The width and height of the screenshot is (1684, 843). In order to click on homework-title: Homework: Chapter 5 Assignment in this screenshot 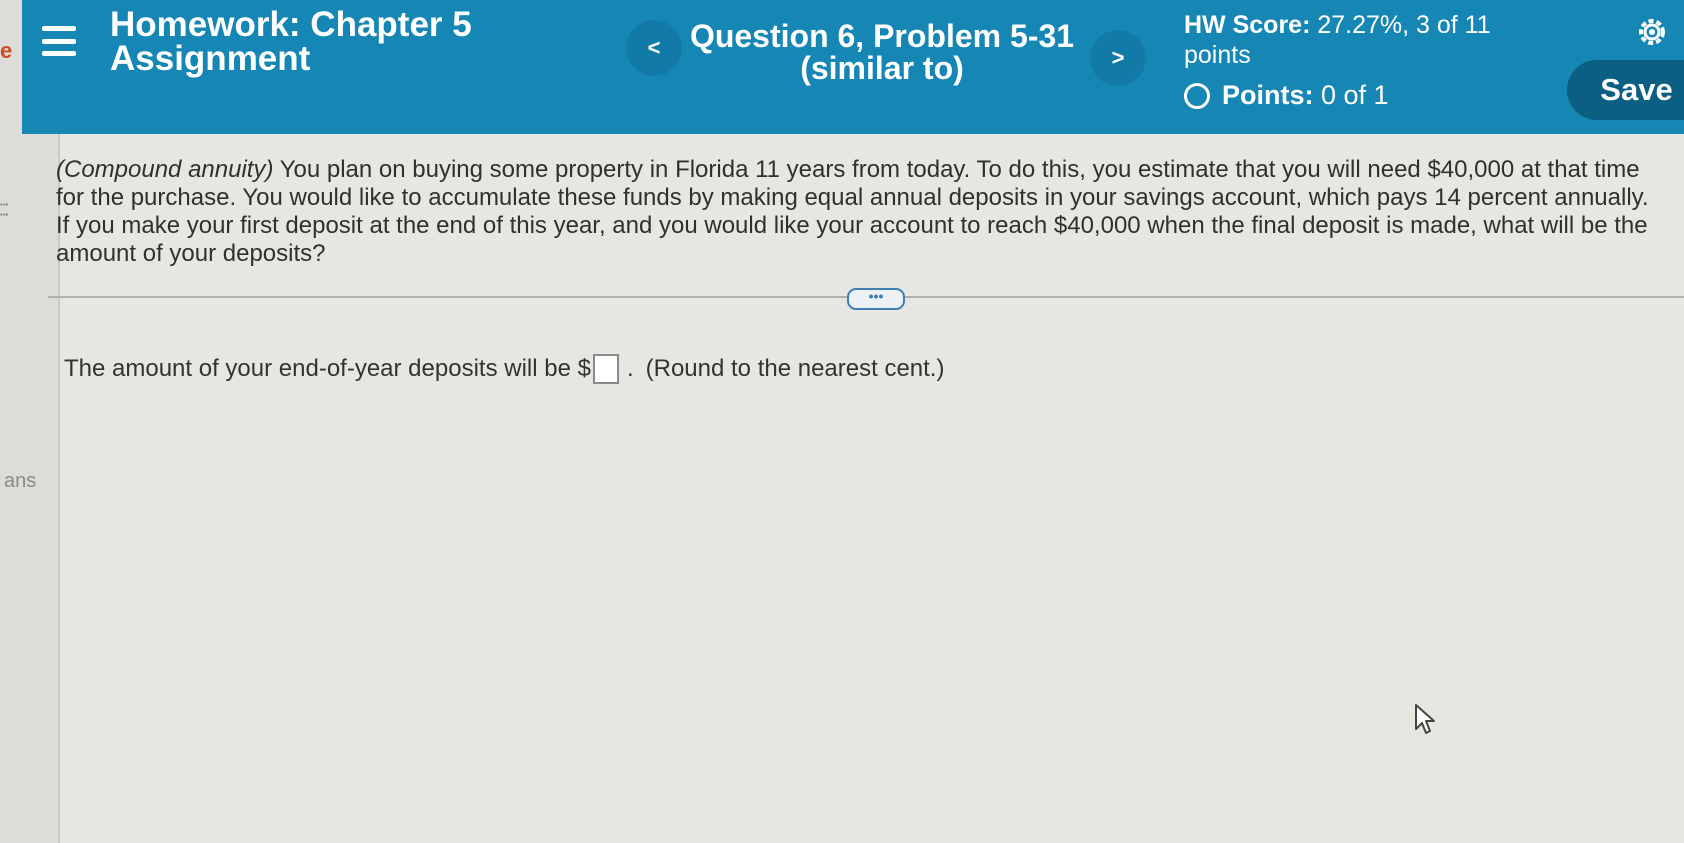, I will do `click(291, 41)`.